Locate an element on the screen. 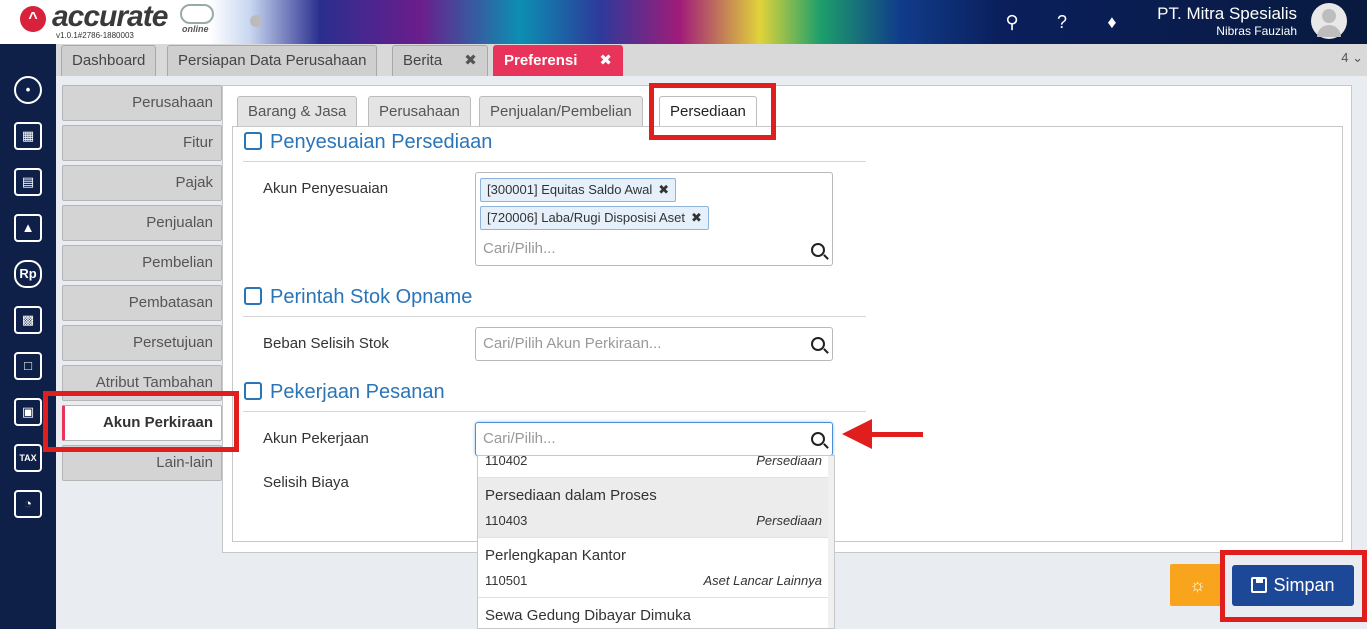 The image size is (1367, 629). user-name: Nibras Fauziah is located at coordinates (1256, 31).